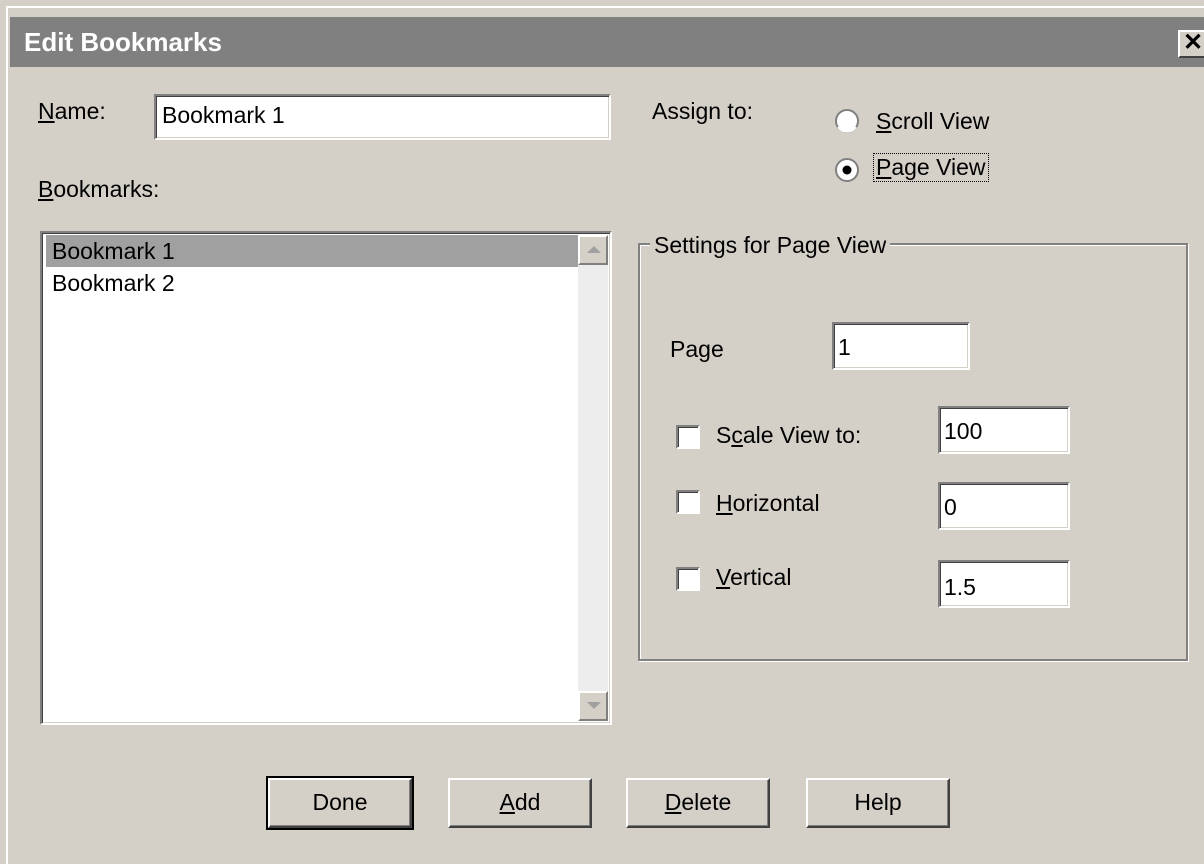 The image size is (1204, 864). What do you see at coordinates (223, 115) in the screenshot?
I see `name-input-value: Bookmark 1` at bounding box center [223, 115].